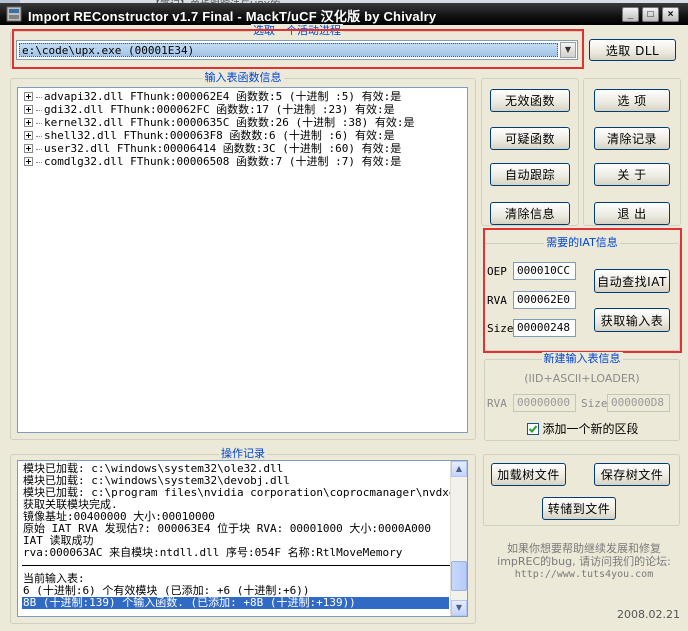 The height and width of the screenshot is (631, 688). Describe the element at coordinates (670, 14) in the screenshot. I see `close-button: ×` at that location.